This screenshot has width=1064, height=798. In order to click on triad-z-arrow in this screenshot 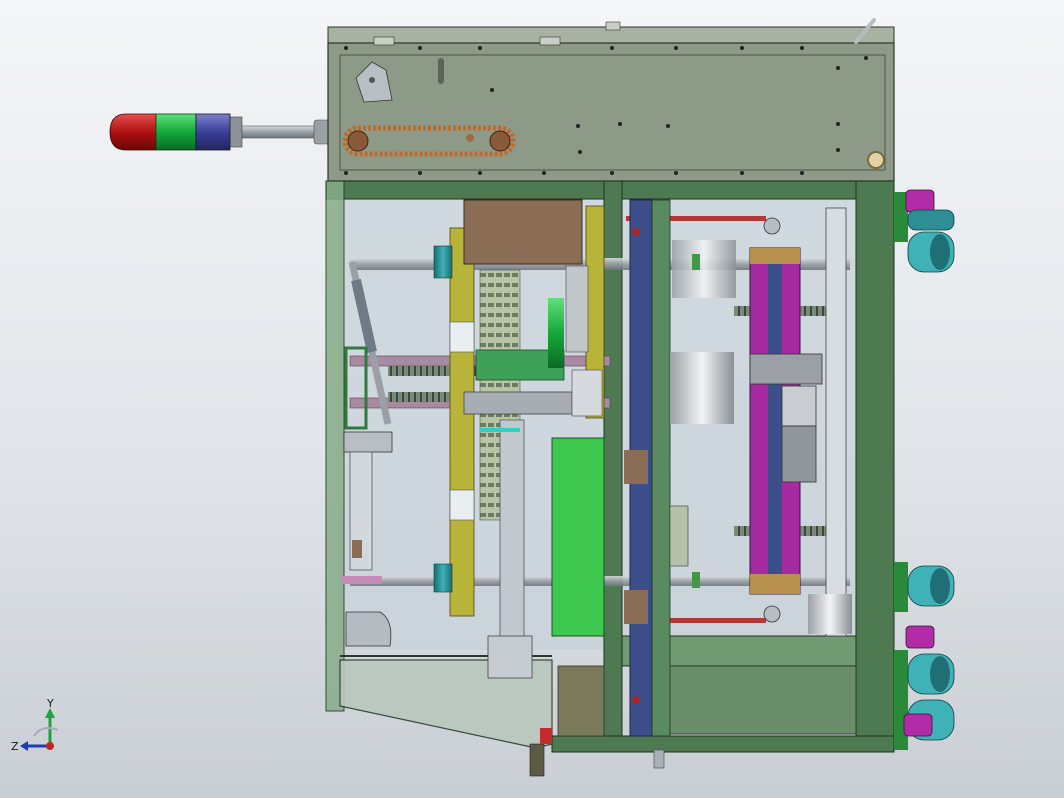, I will do `click(24, 746)`.